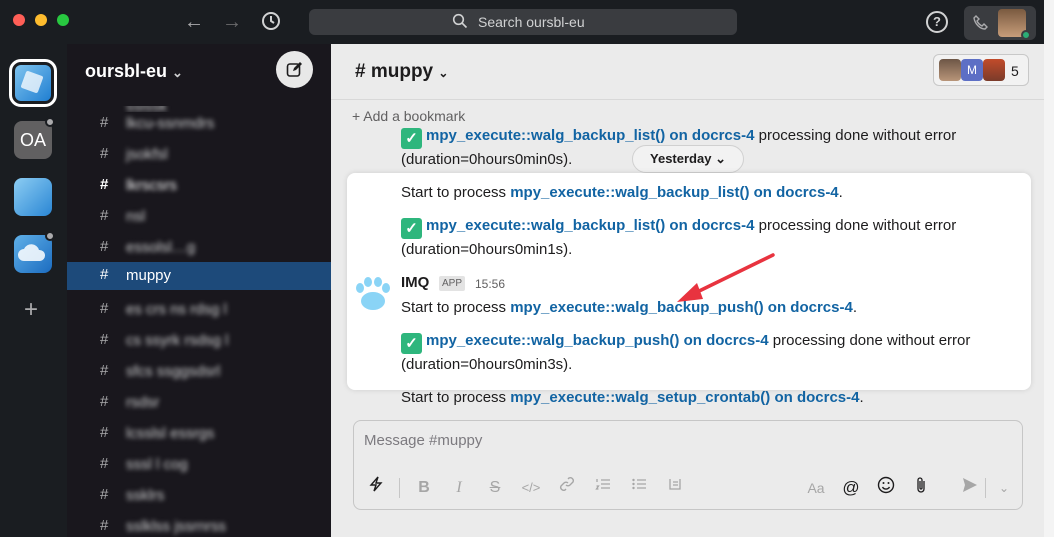  I want to click on minimize-window-button, so click(41, 20).